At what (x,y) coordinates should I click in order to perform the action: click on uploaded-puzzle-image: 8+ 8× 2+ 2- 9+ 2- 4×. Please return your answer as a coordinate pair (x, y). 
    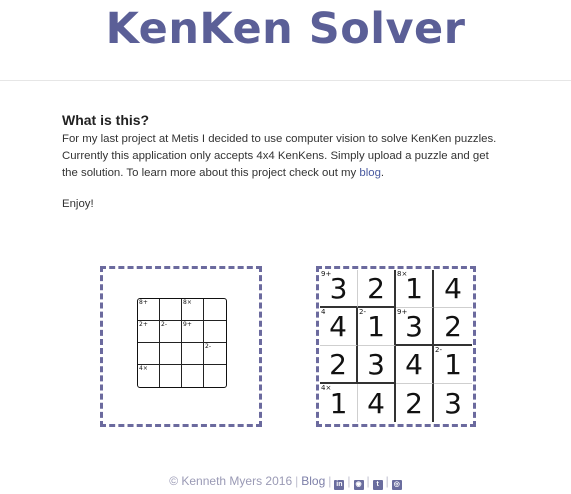
    Looking at the image, I should click on (182, 343).